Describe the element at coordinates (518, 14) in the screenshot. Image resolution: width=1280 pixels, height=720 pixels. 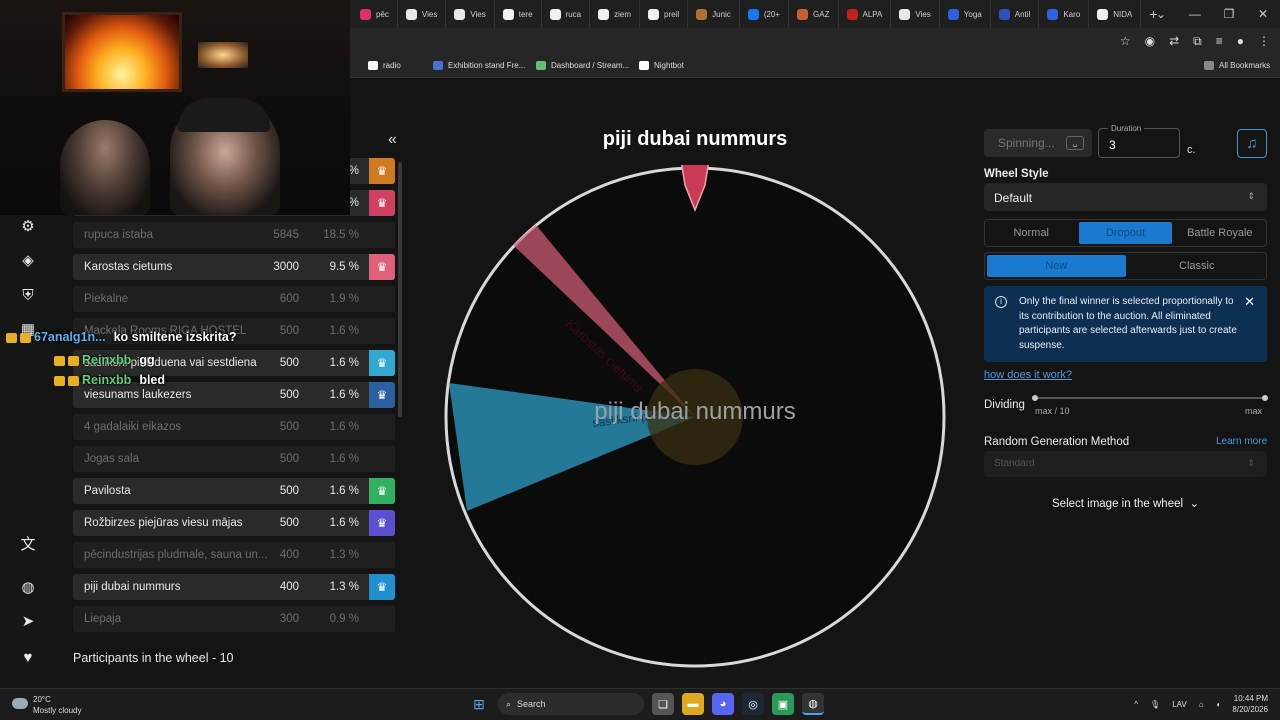
I see `browser-tab: tere` at that location.